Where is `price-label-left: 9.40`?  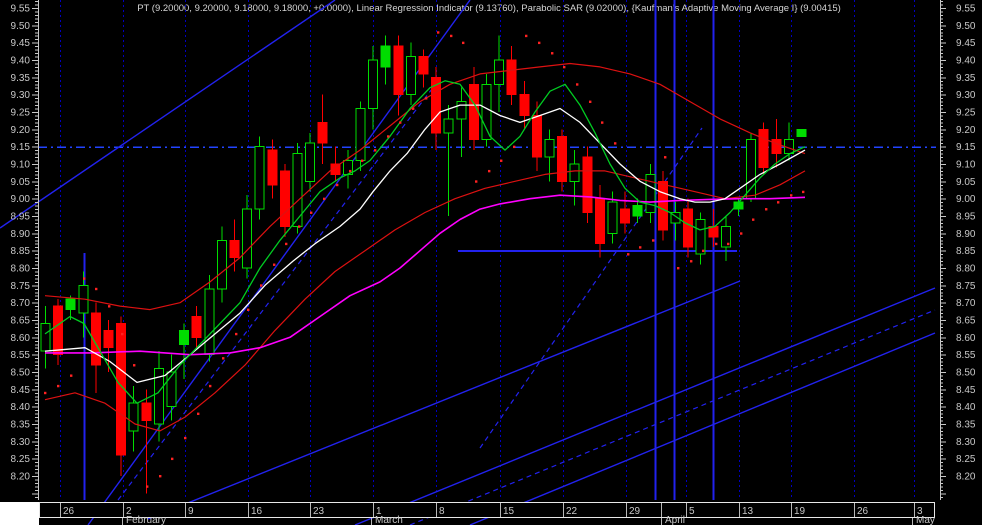 price-label-left: 9.40 is located at coordinates (21, 61).